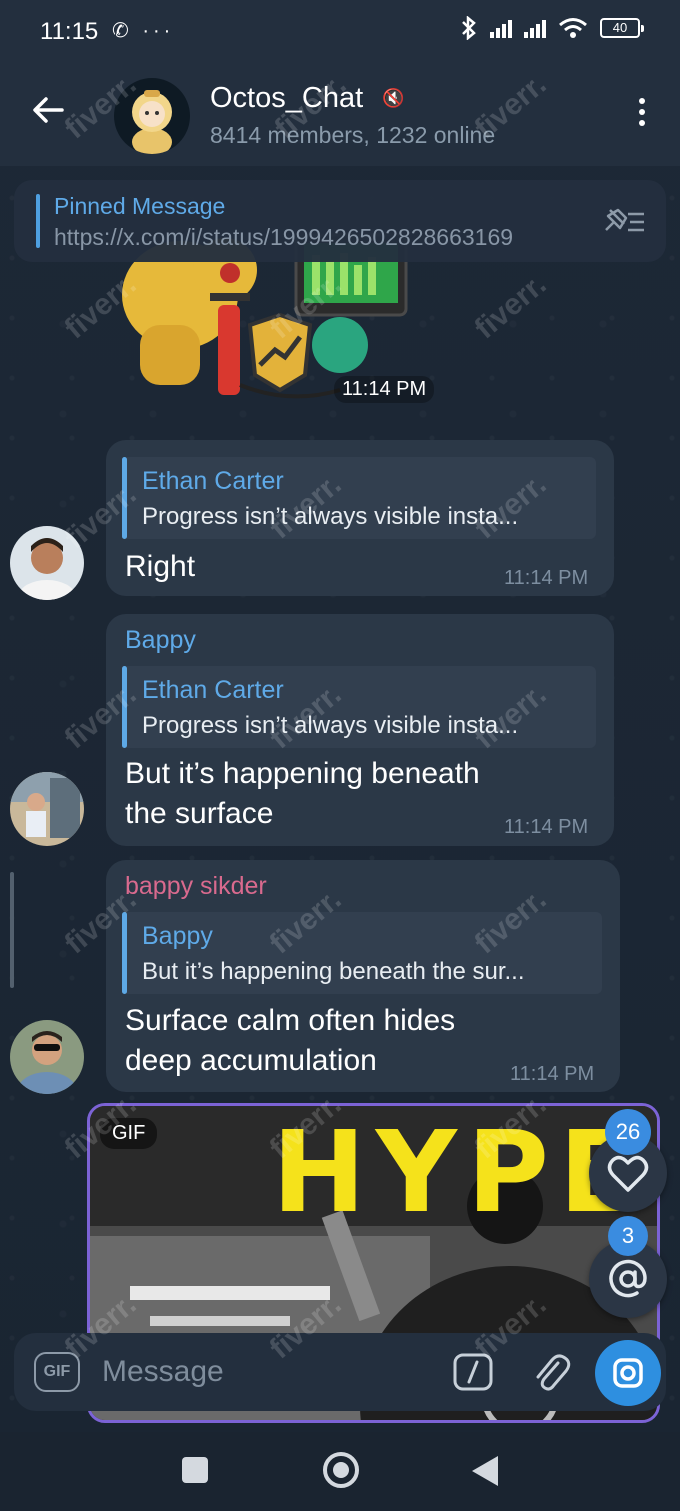 The width and height of the screenshot is (680, 1511). Describe the element at coordinates (551, 1372) in the screenshot. I see `paperclip-icon` at that location.